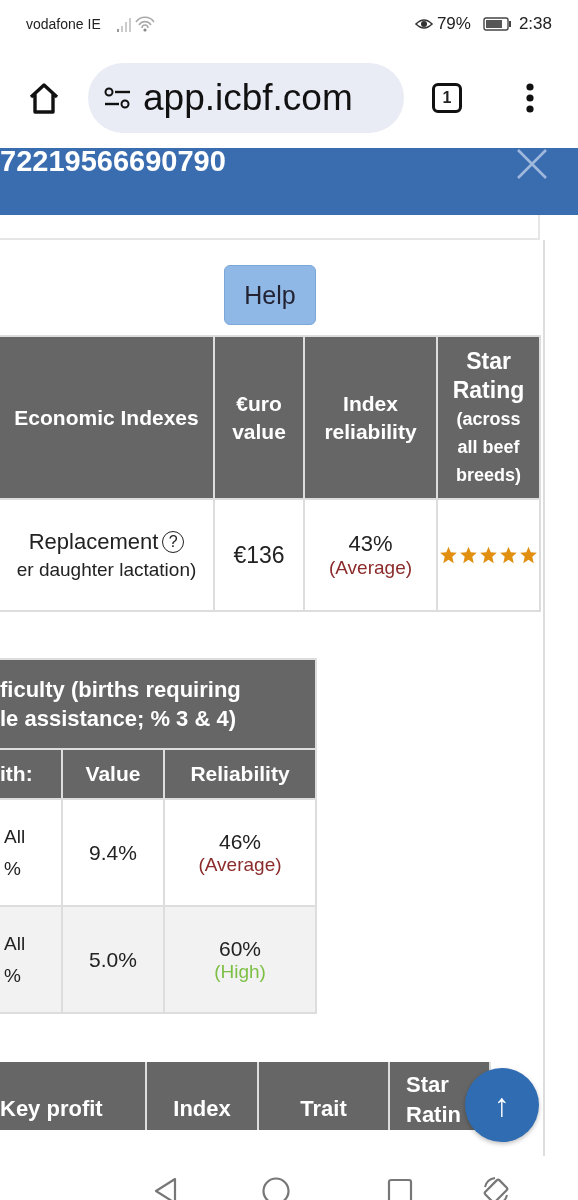 Image resolution: width=578 pixels, height=1200 pixels. Describe the element at coordinates (400, 1188) in the screenshot. I see `recent-apps-icon` at that location.